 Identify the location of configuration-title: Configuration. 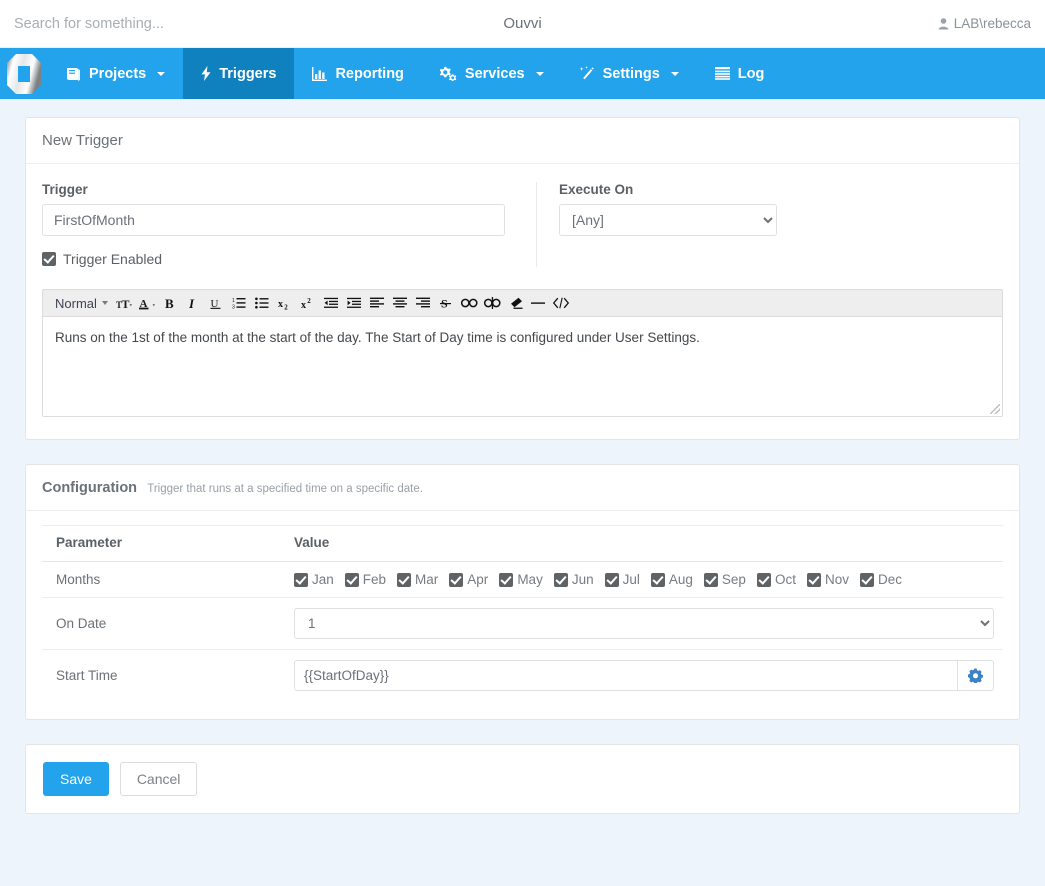
(90, 488).